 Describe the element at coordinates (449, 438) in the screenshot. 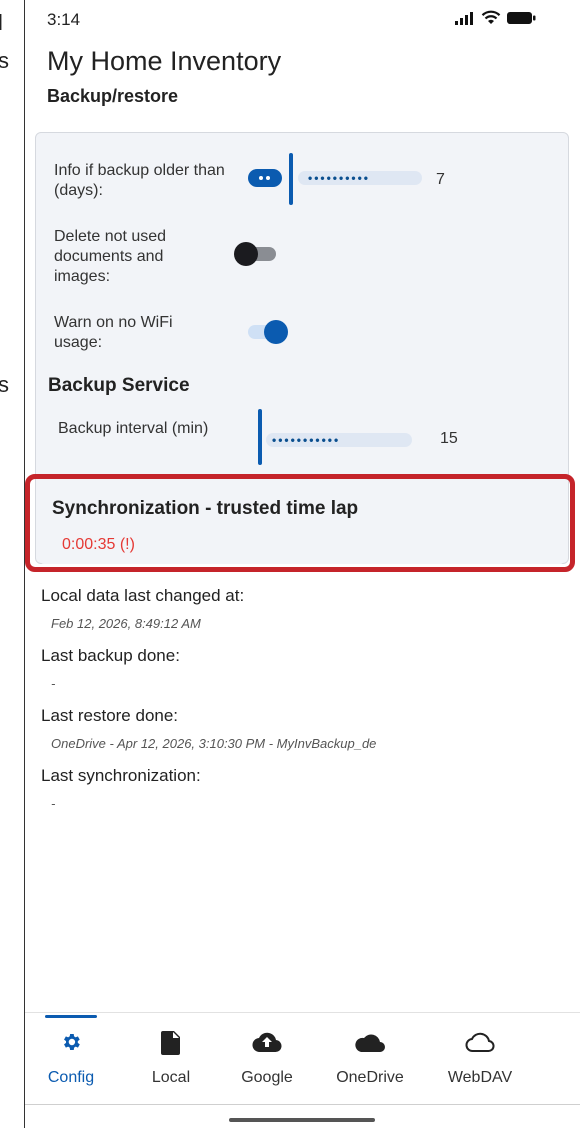

I see `backup-interval-value: 15` at that location.